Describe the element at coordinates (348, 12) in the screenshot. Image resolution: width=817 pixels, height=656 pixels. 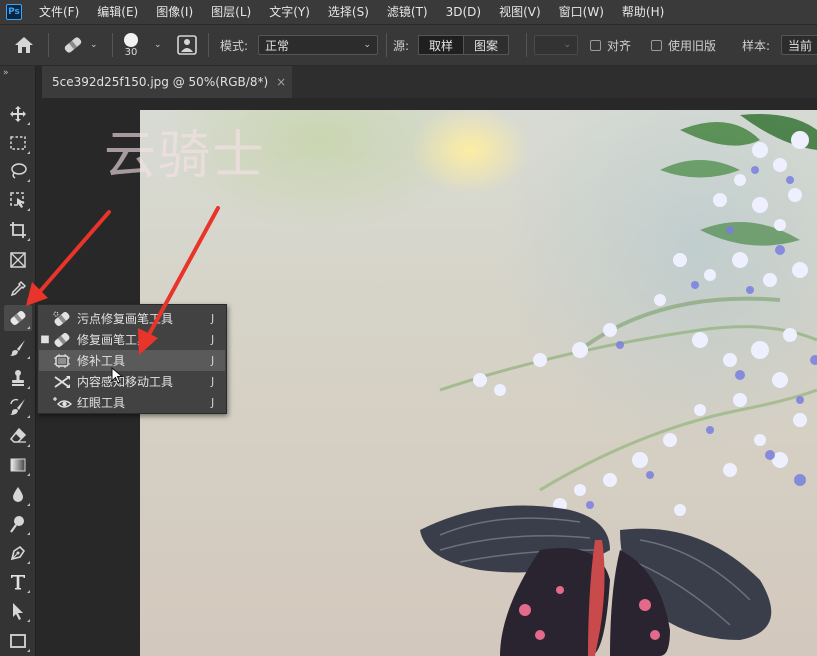
I see `menu-select: 选择(S)` at that location.